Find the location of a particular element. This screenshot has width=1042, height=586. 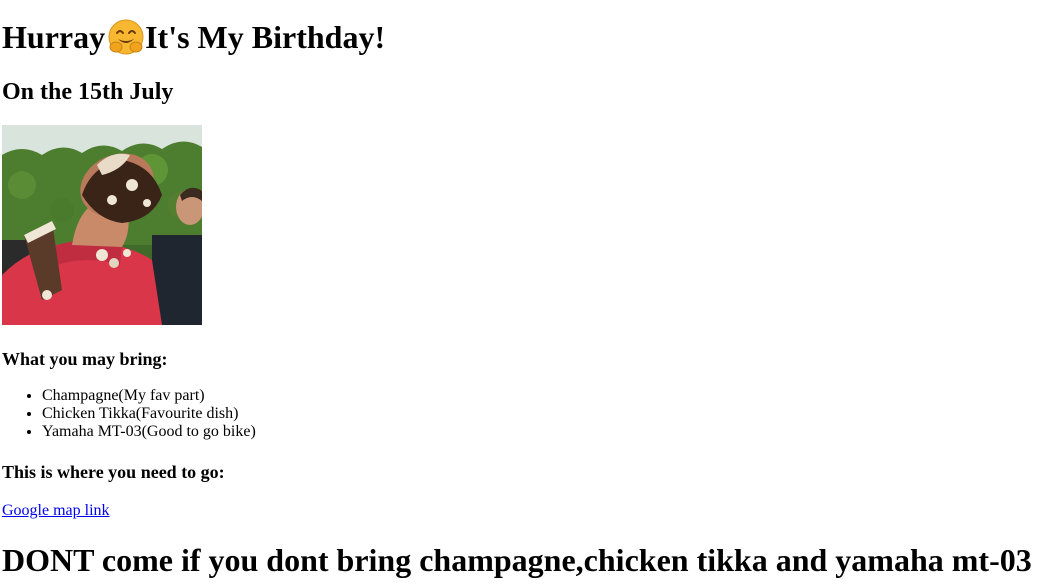

list-item: Yamaha MT-03(Good to go bike) is located at coordinates (149, 432).